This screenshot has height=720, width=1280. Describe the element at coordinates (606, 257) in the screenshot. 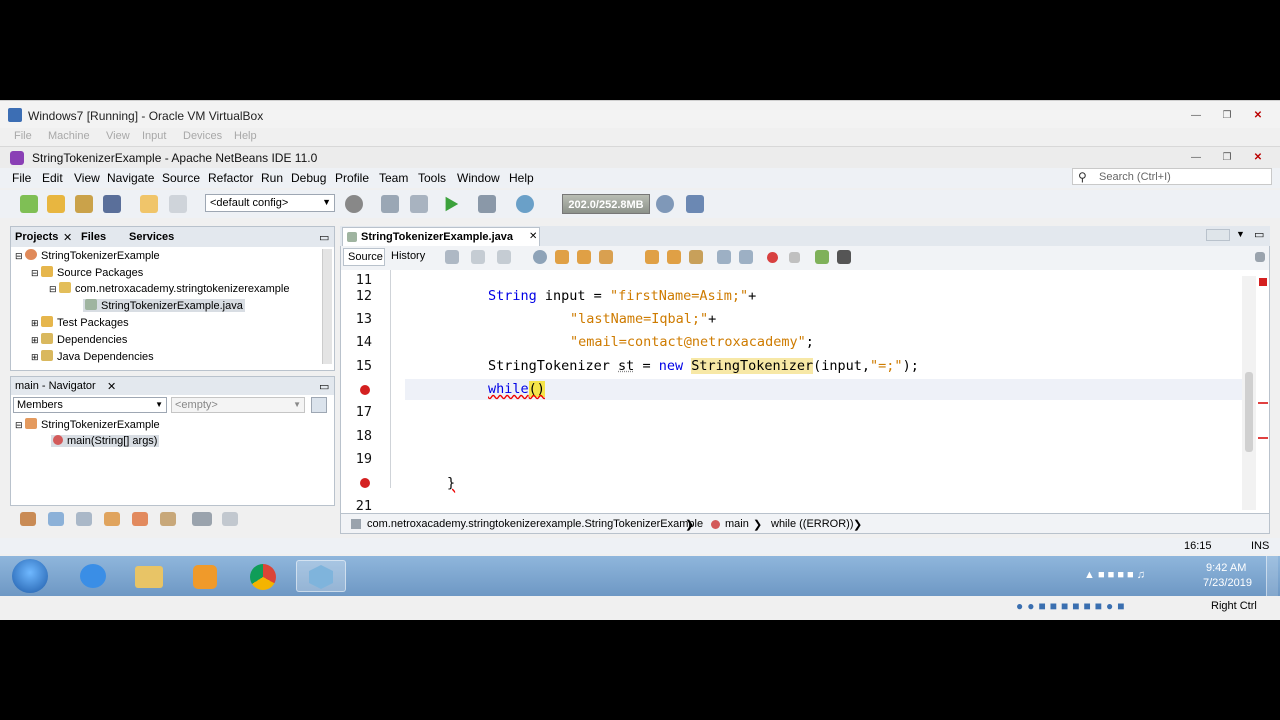

I see `toggle-highlight-icon` at that location.